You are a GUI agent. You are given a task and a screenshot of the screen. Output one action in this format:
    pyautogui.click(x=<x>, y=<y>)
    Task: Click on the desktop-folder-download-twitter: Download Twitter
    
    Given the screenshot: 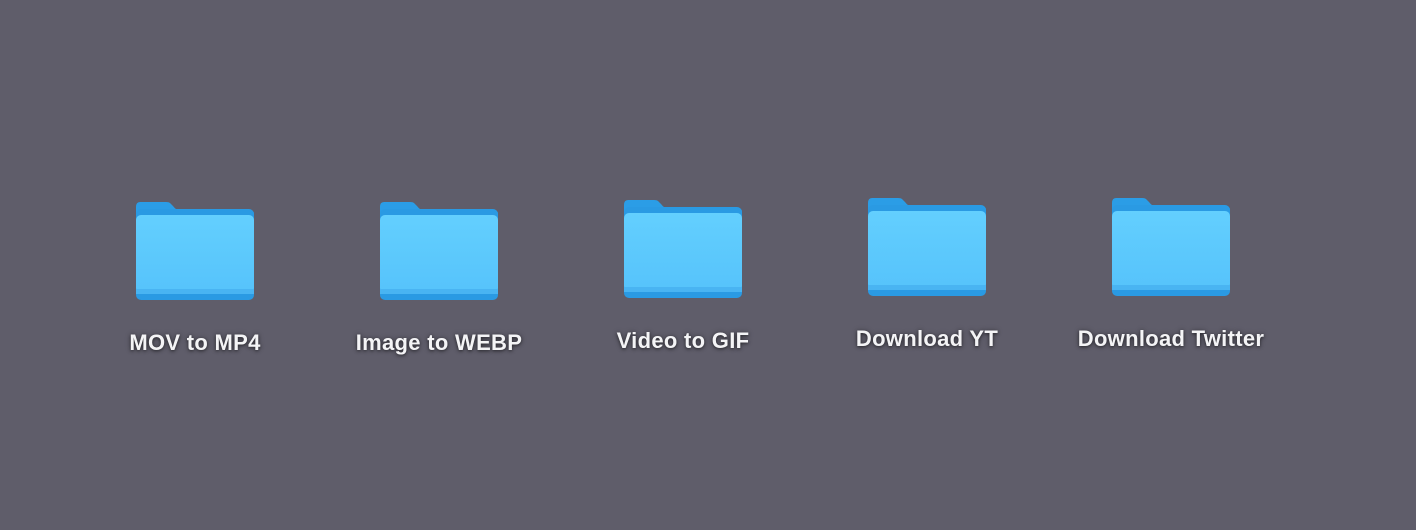 What is the action you would take?
    pyautogui.click(x=1171, y=286)
    